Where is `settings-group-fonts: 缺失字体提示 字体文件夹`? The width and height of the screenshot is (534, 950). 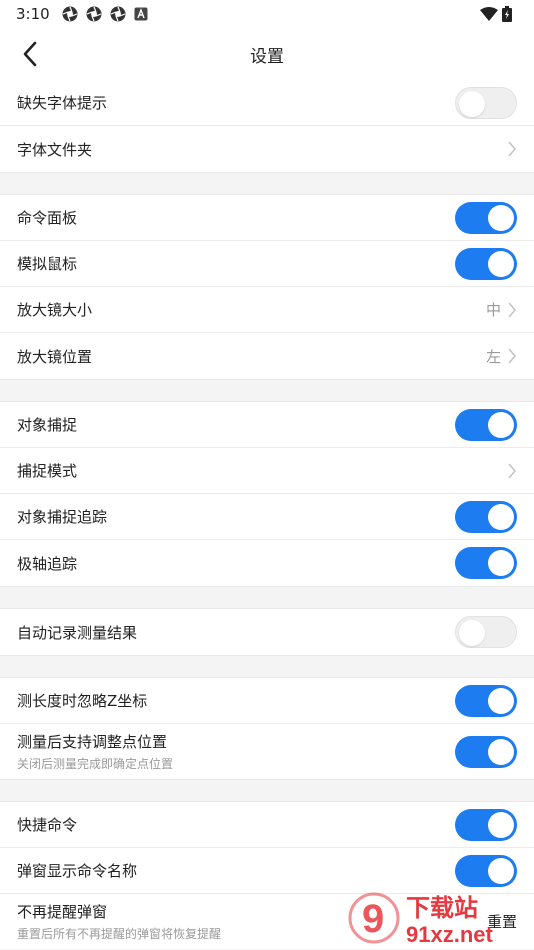
settings-group-fonts: 缺失字体提示 字体文件夹 is located at coordinates (267, 126).